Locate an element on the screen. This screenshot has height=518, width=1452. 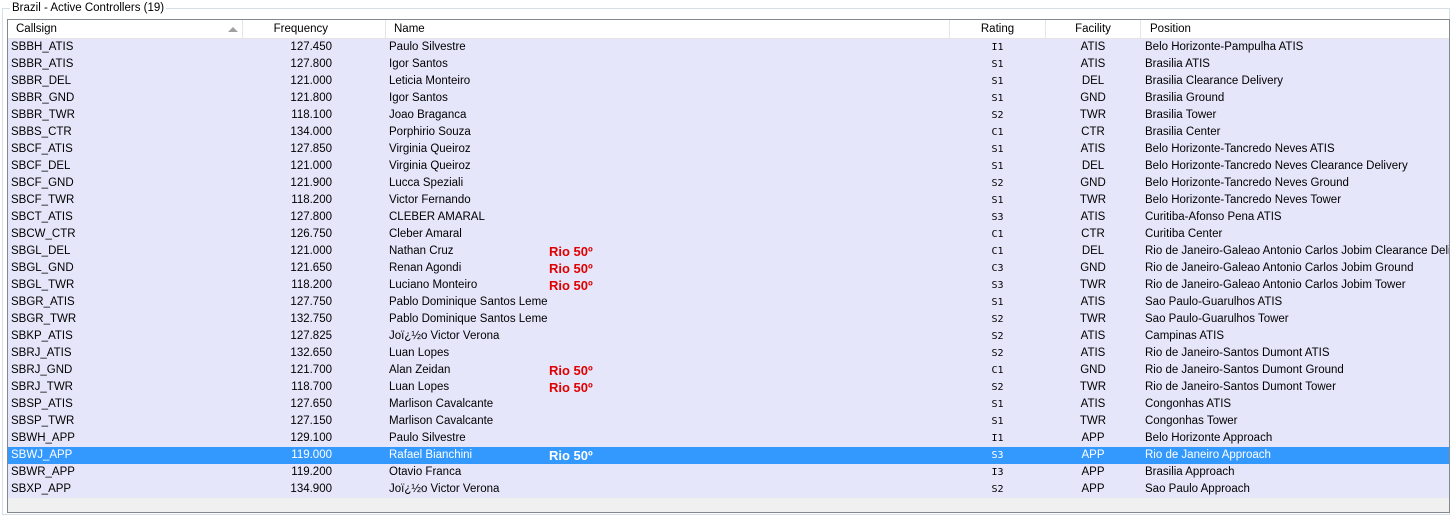
facility-cell: GND is located at coordinates (1093, 98).